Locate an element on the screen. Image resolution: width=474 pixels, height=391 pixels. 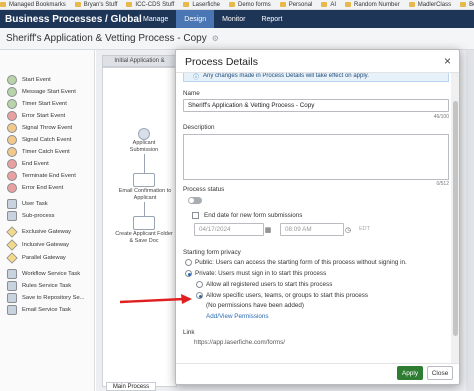
tab-design: Design is located at coordinates (195, 19).